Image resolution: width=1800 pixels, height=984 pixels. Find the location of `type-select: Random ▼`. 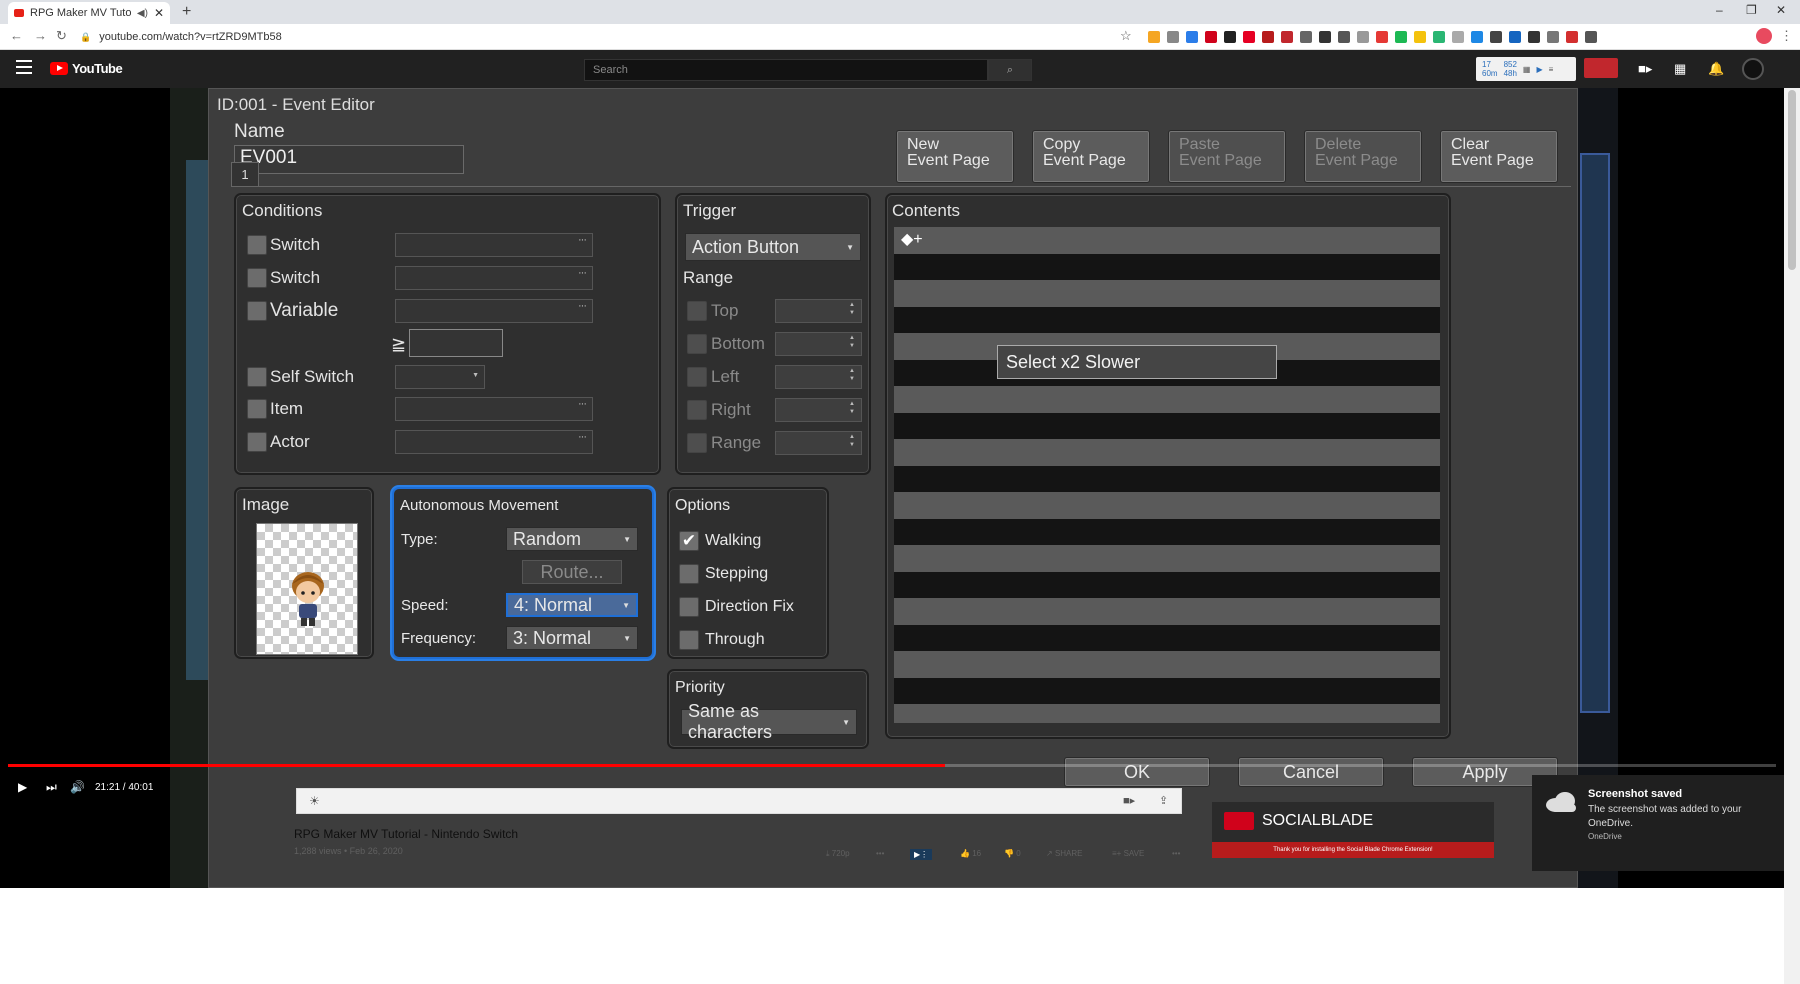

type-select: Random ▼ is located at coordinates (572, 539).